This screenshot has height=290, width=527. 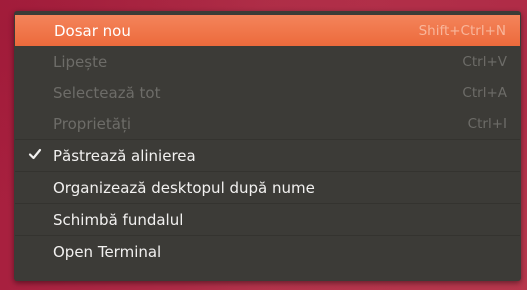 What do you see at coordinates (462, 30) in the screenshot?
I see `menu-item-shortcut: Shift+Ctrl+N` at bounding box center [462, 30].